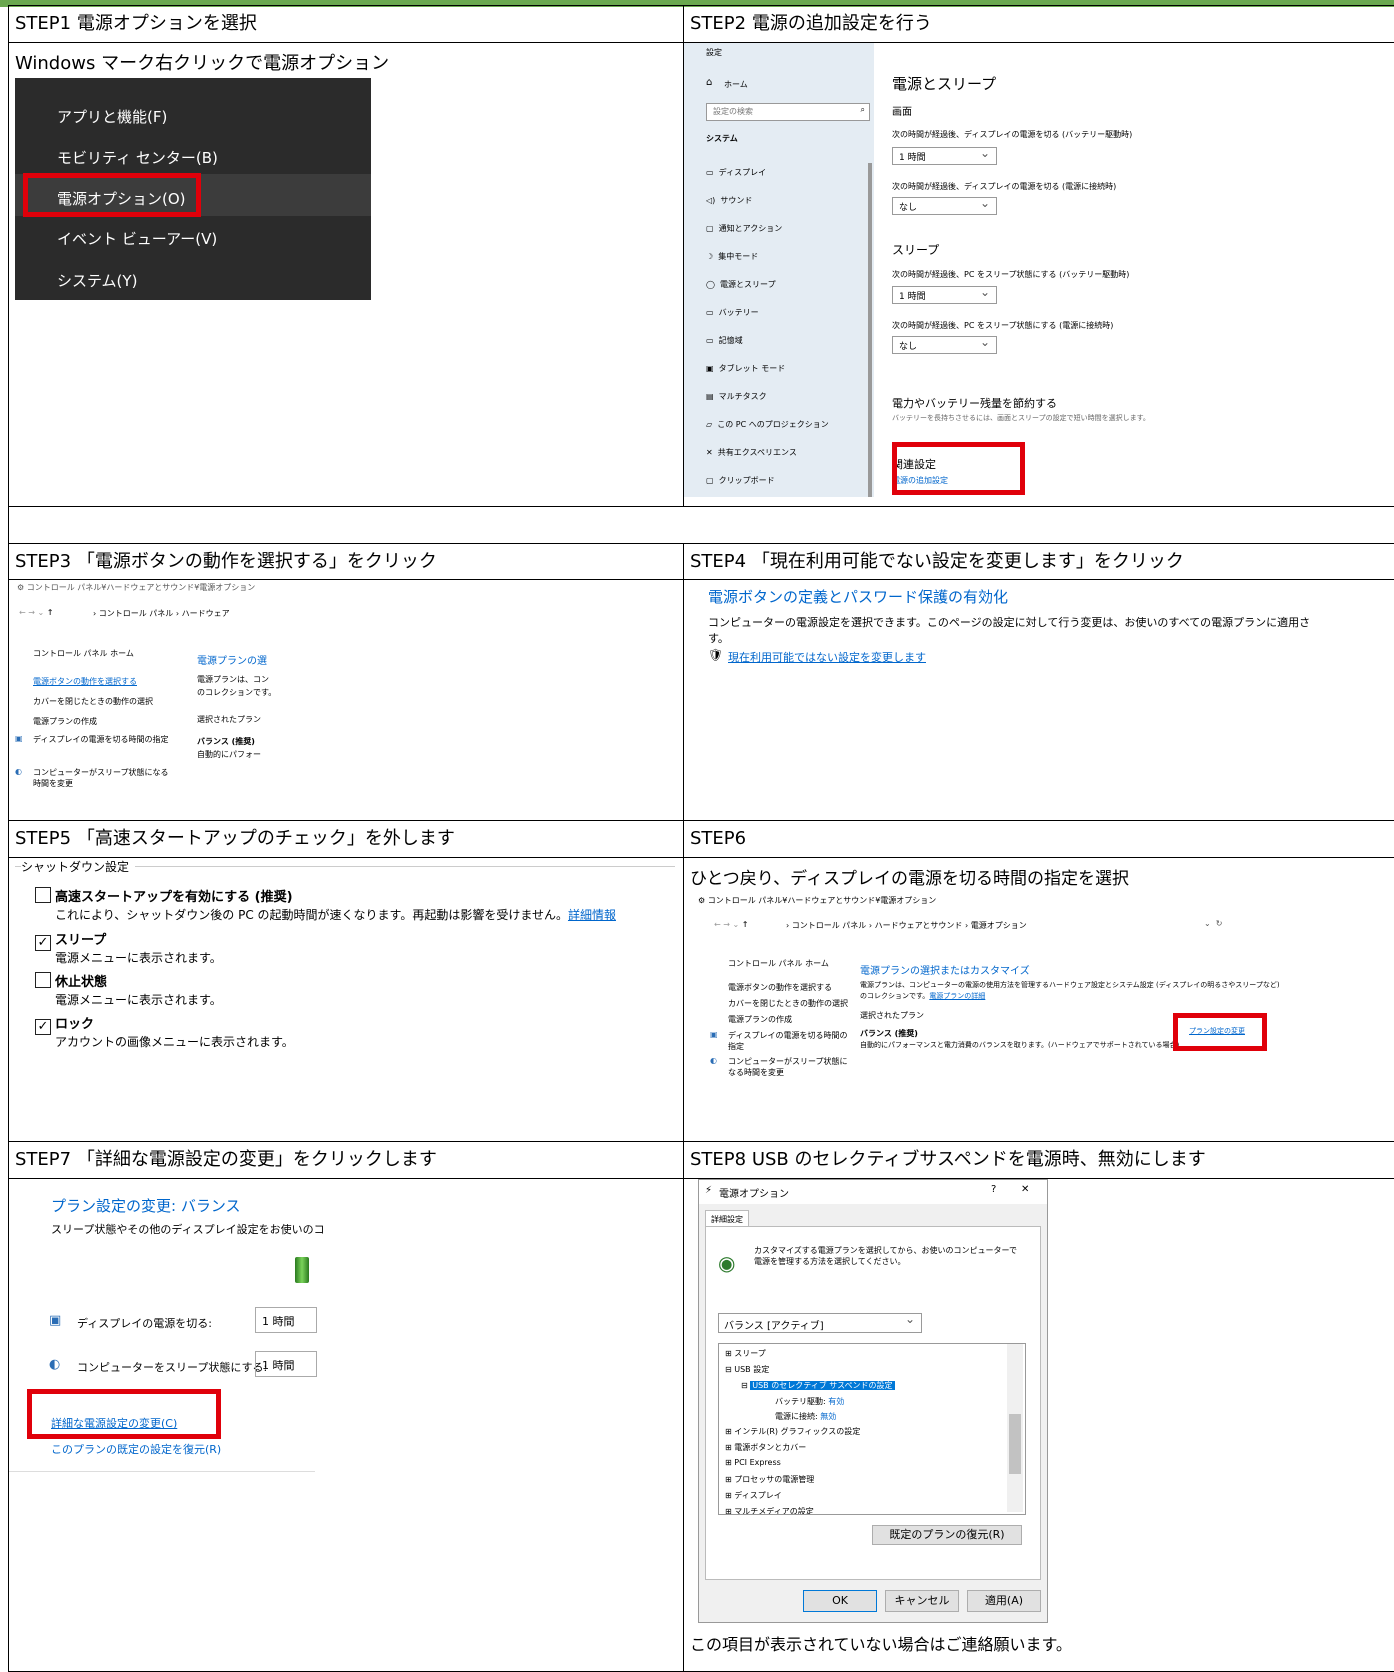 The height and width of the screenshot is (1672, 1394). What do you see at coordinates (136, 588) in the screenshot?
I see `window-path: ⚙ コントロール パネル¥ハードウェアとサウンド¥電源オプション` at bounding box center [136, 588].